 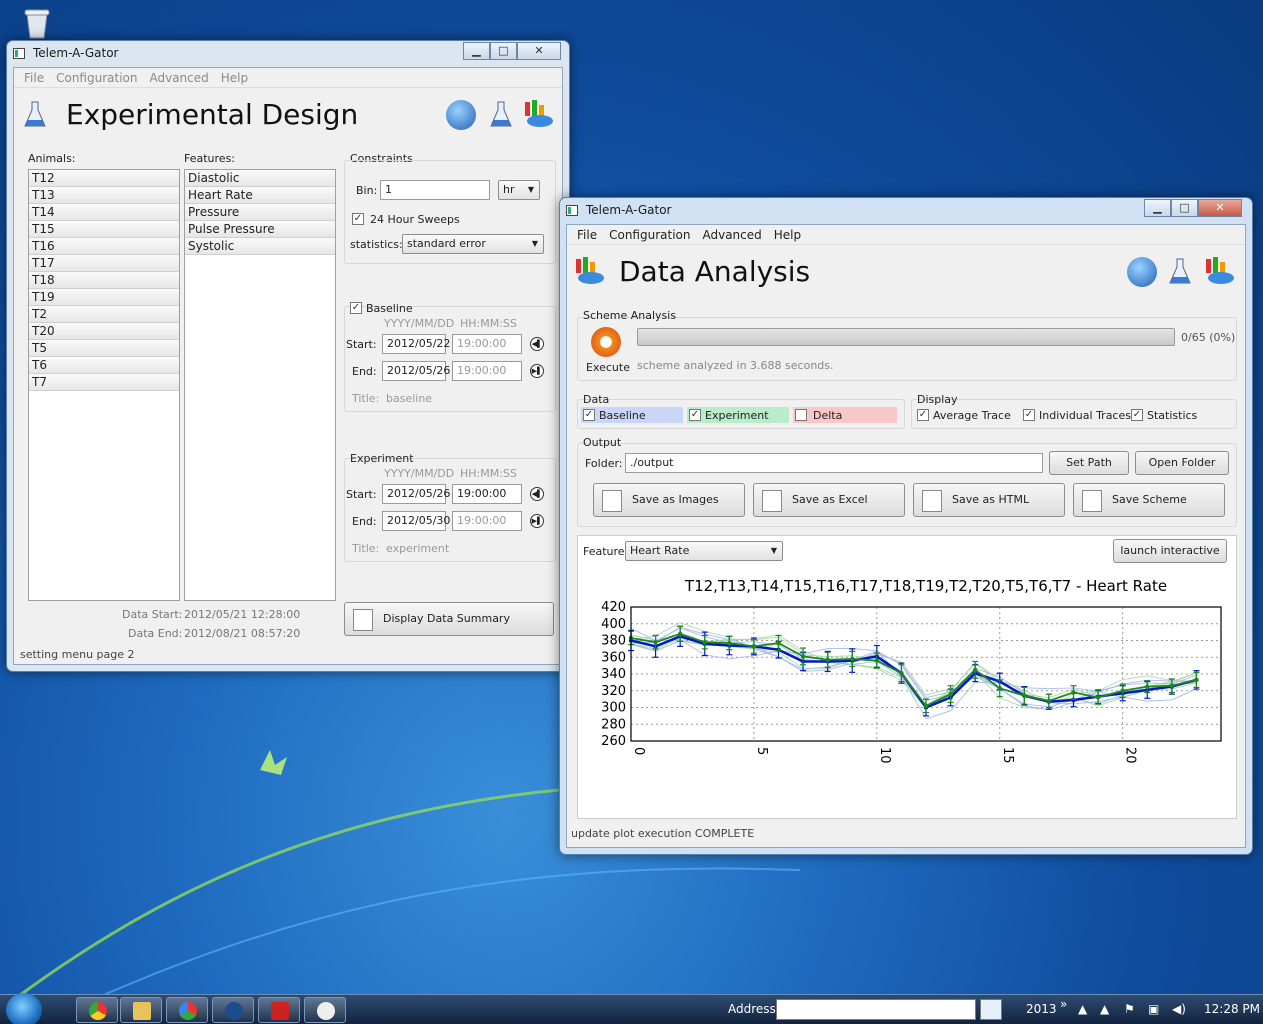 I want to click on animal-list-item: T20, so click(x=104, y=331).